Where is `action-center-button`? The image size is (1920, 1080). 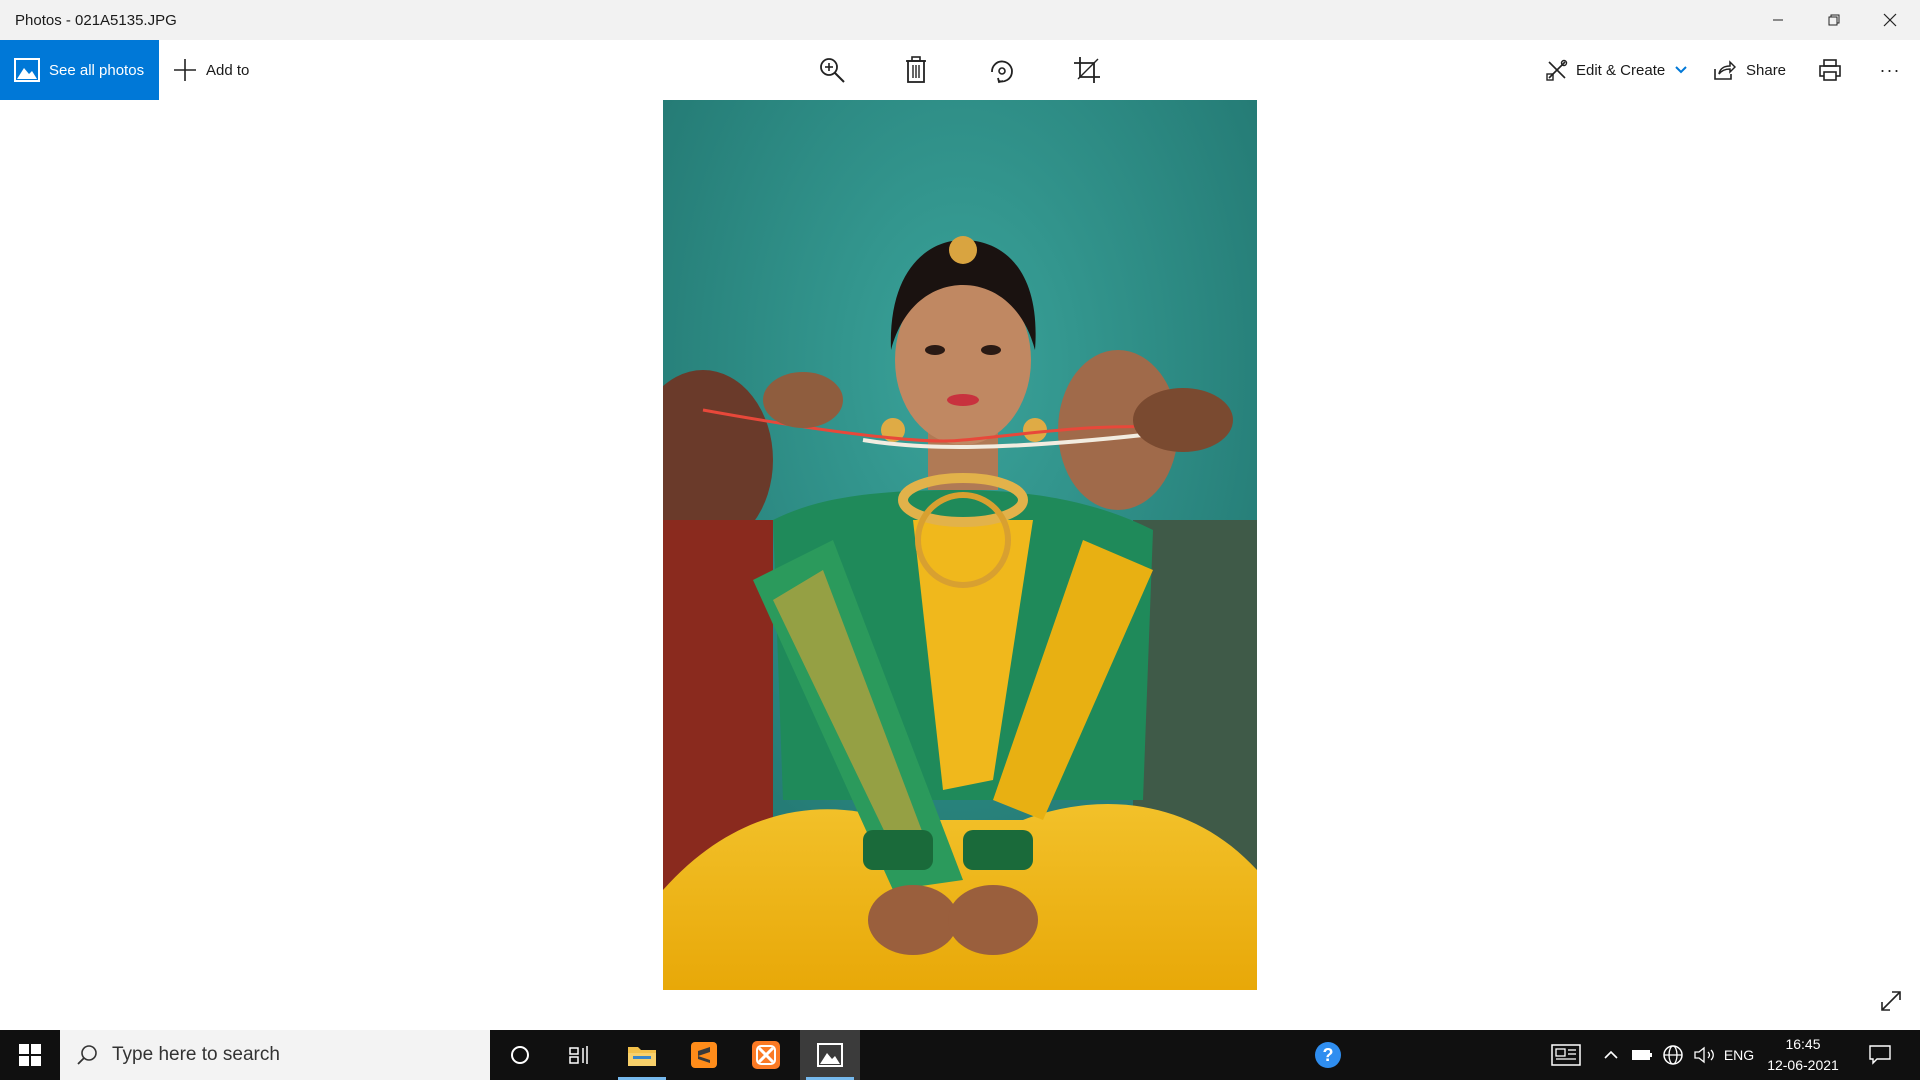 action-center-button is located at coordinates (1880, 1055).